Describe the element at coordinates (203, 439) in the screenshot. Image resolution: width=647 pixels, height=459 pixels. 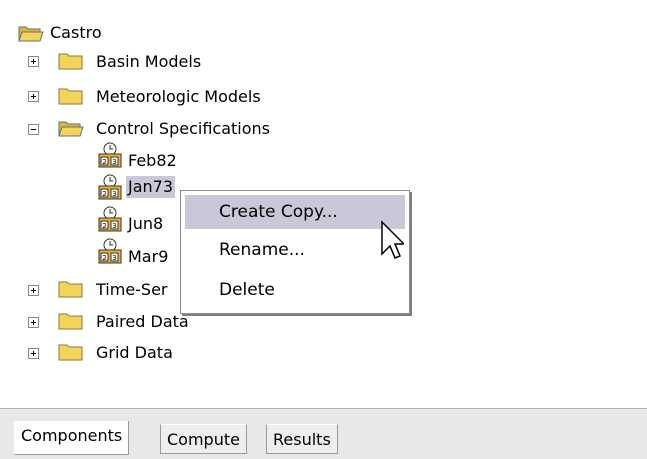
I see `tab-compute: Compute` at that location.